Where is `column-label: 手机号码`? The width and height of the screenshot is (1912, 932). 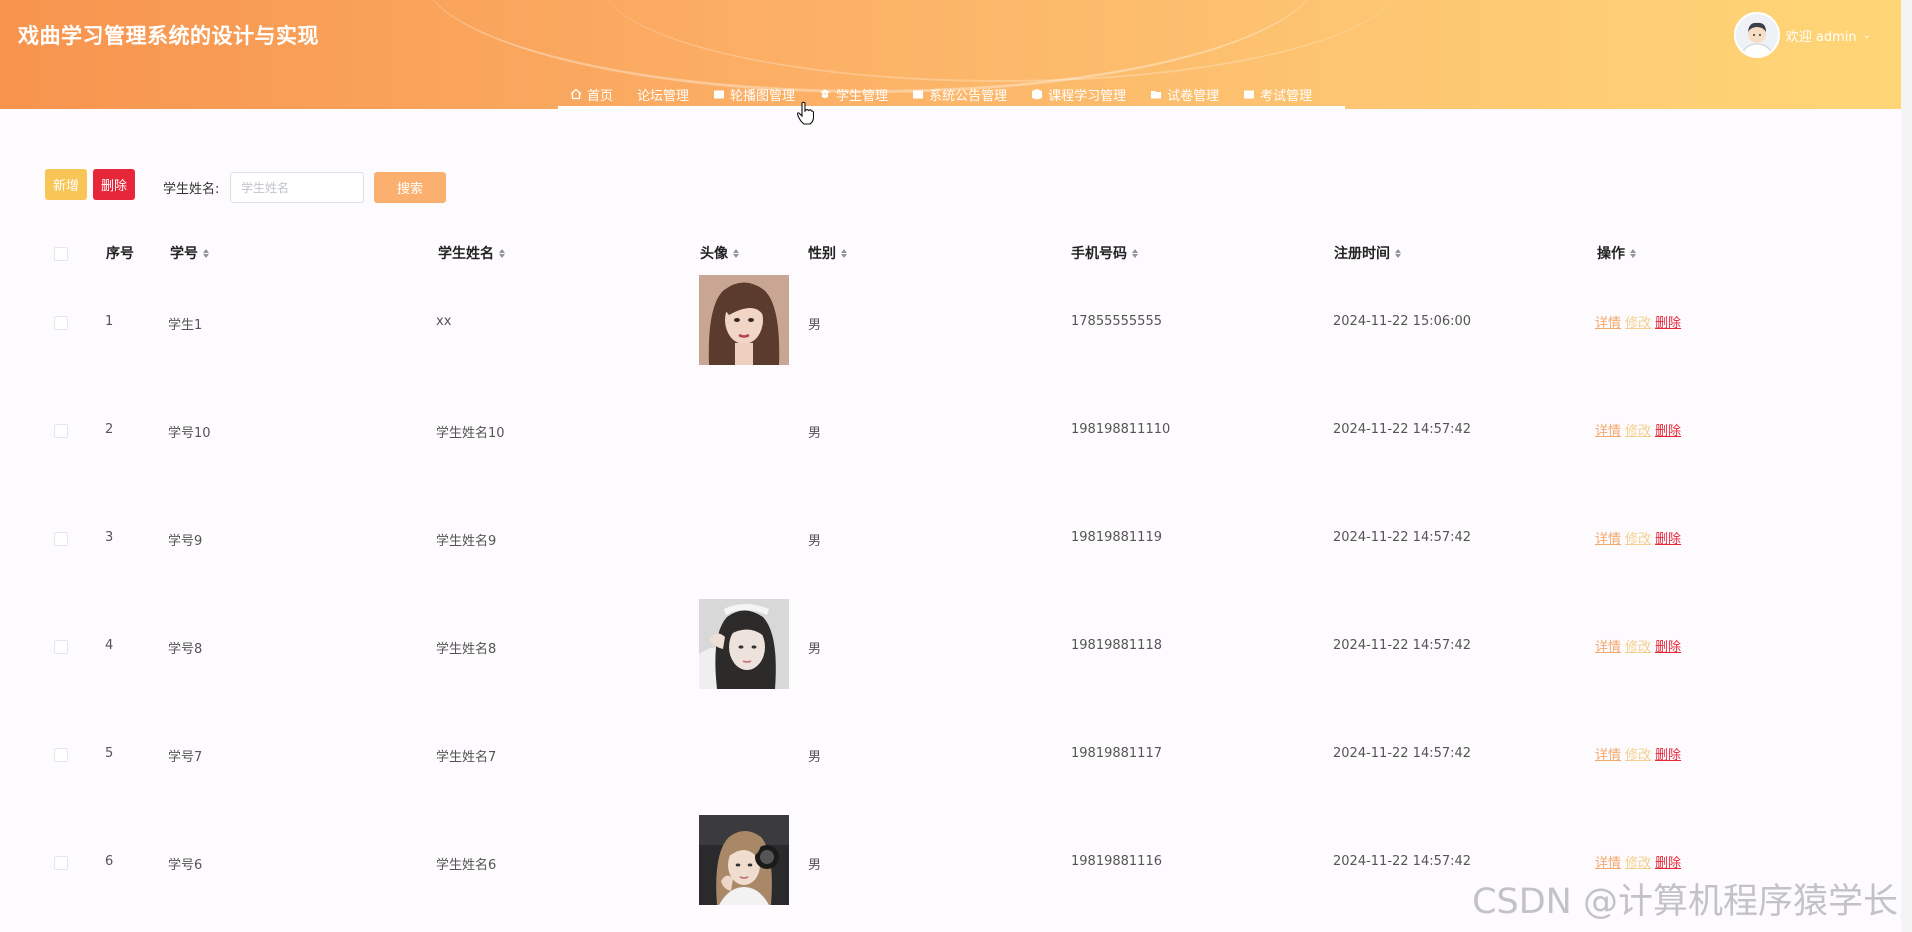
column-label: 手机号码 is located at coordinates (1099, 254).